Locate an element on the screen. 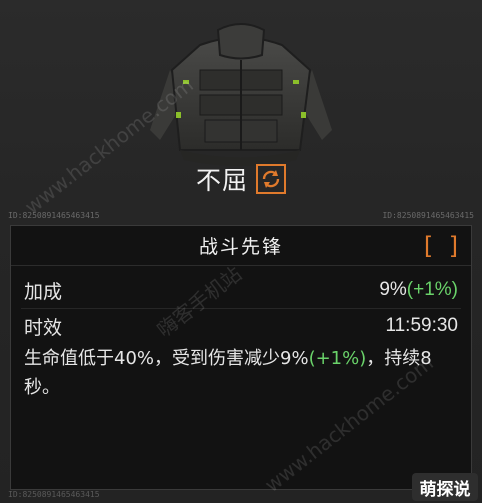 The width and height of the screenshot is (482, 503). talent-title: 战斗先锋 is located at coordinates (240, 247).